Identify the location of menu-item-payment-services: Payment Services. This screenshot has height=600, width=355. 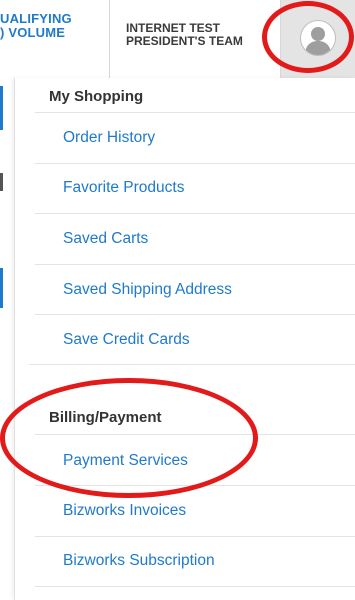
(125, 461).